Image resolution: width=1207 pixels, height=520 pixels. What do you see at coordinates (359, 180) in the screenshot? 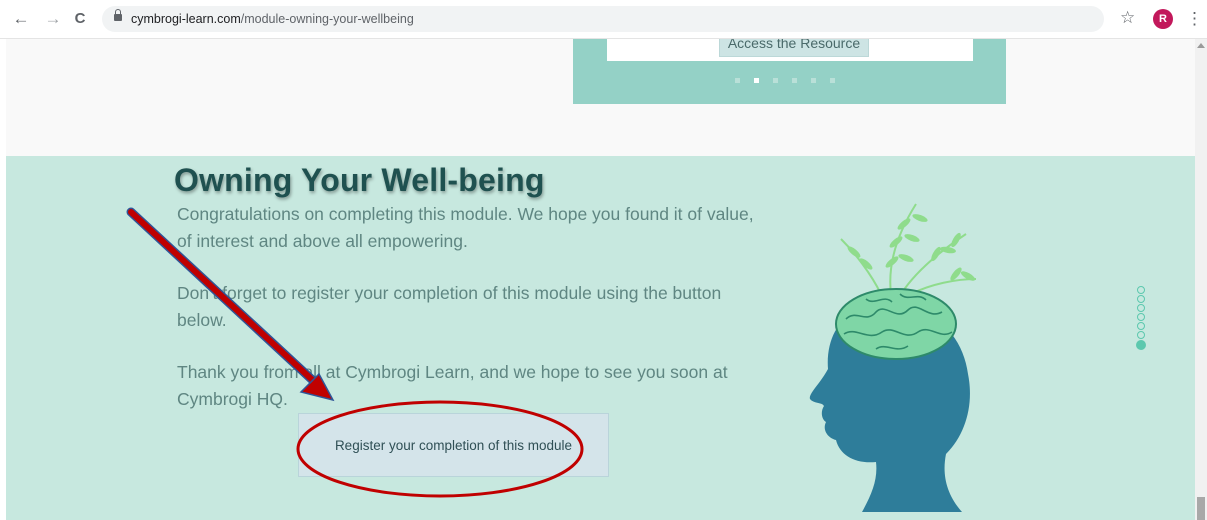
I see `module-title: Owning Your Well-being` at bounding box center [359, 180].